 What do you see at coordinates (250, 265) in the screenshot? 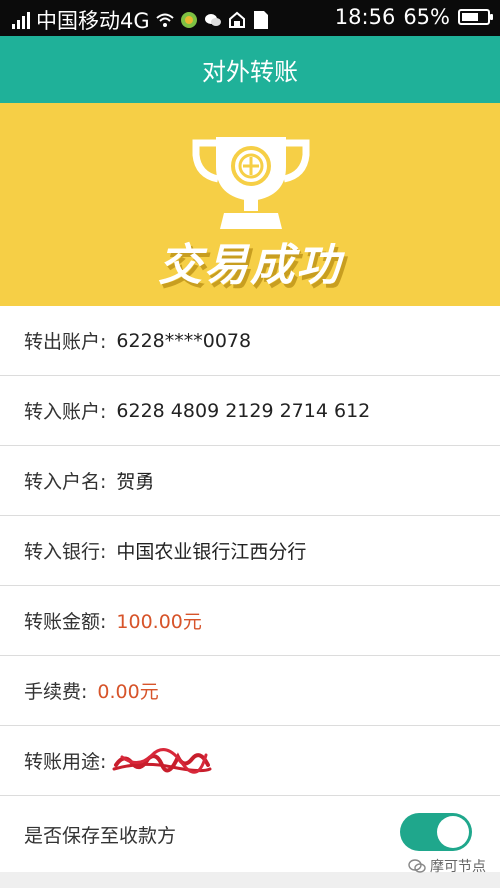
I see `success-title: 交易成功` at bounding box center [250, 265].